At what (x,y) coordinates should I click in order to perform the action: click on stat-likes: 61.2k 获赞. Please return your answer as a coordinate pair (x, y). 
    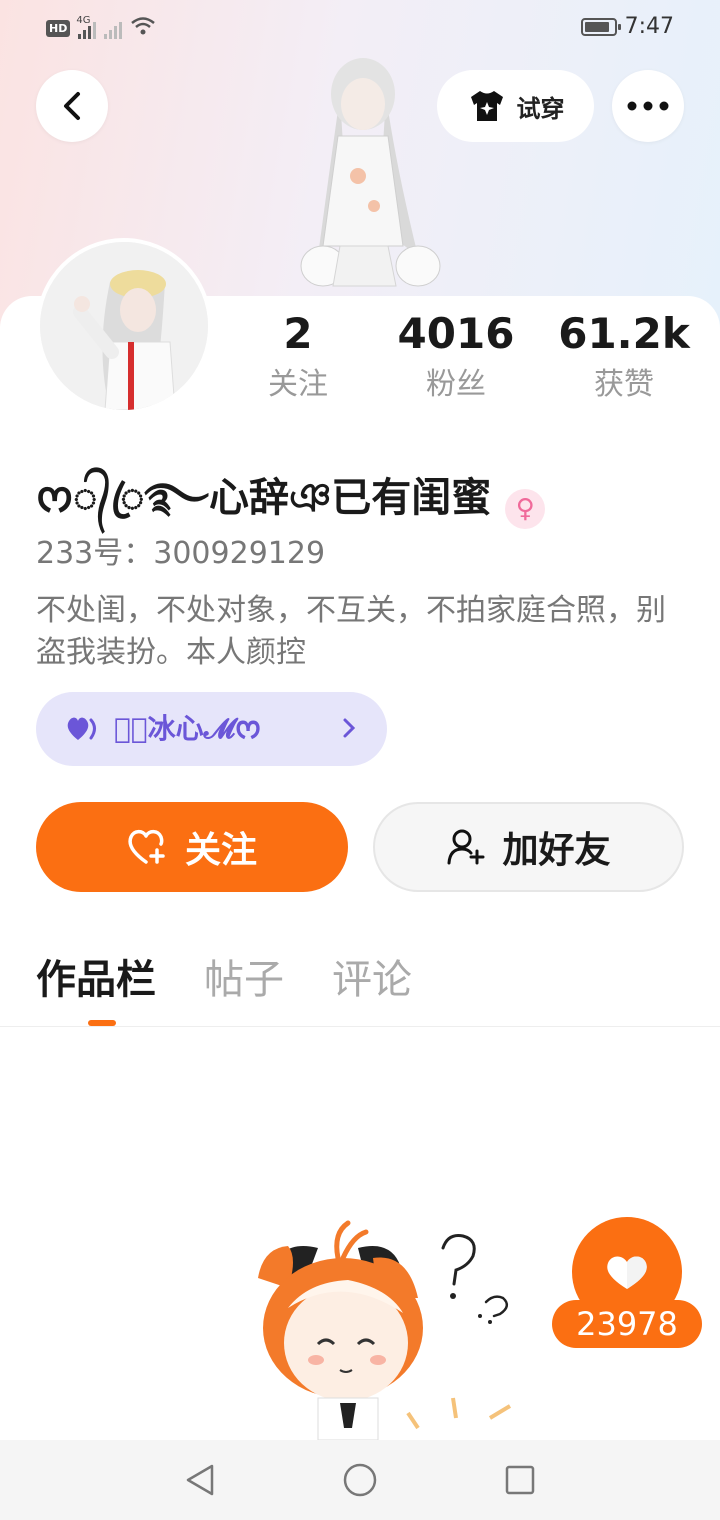
    Looking at the image, I should click on (624, 357).